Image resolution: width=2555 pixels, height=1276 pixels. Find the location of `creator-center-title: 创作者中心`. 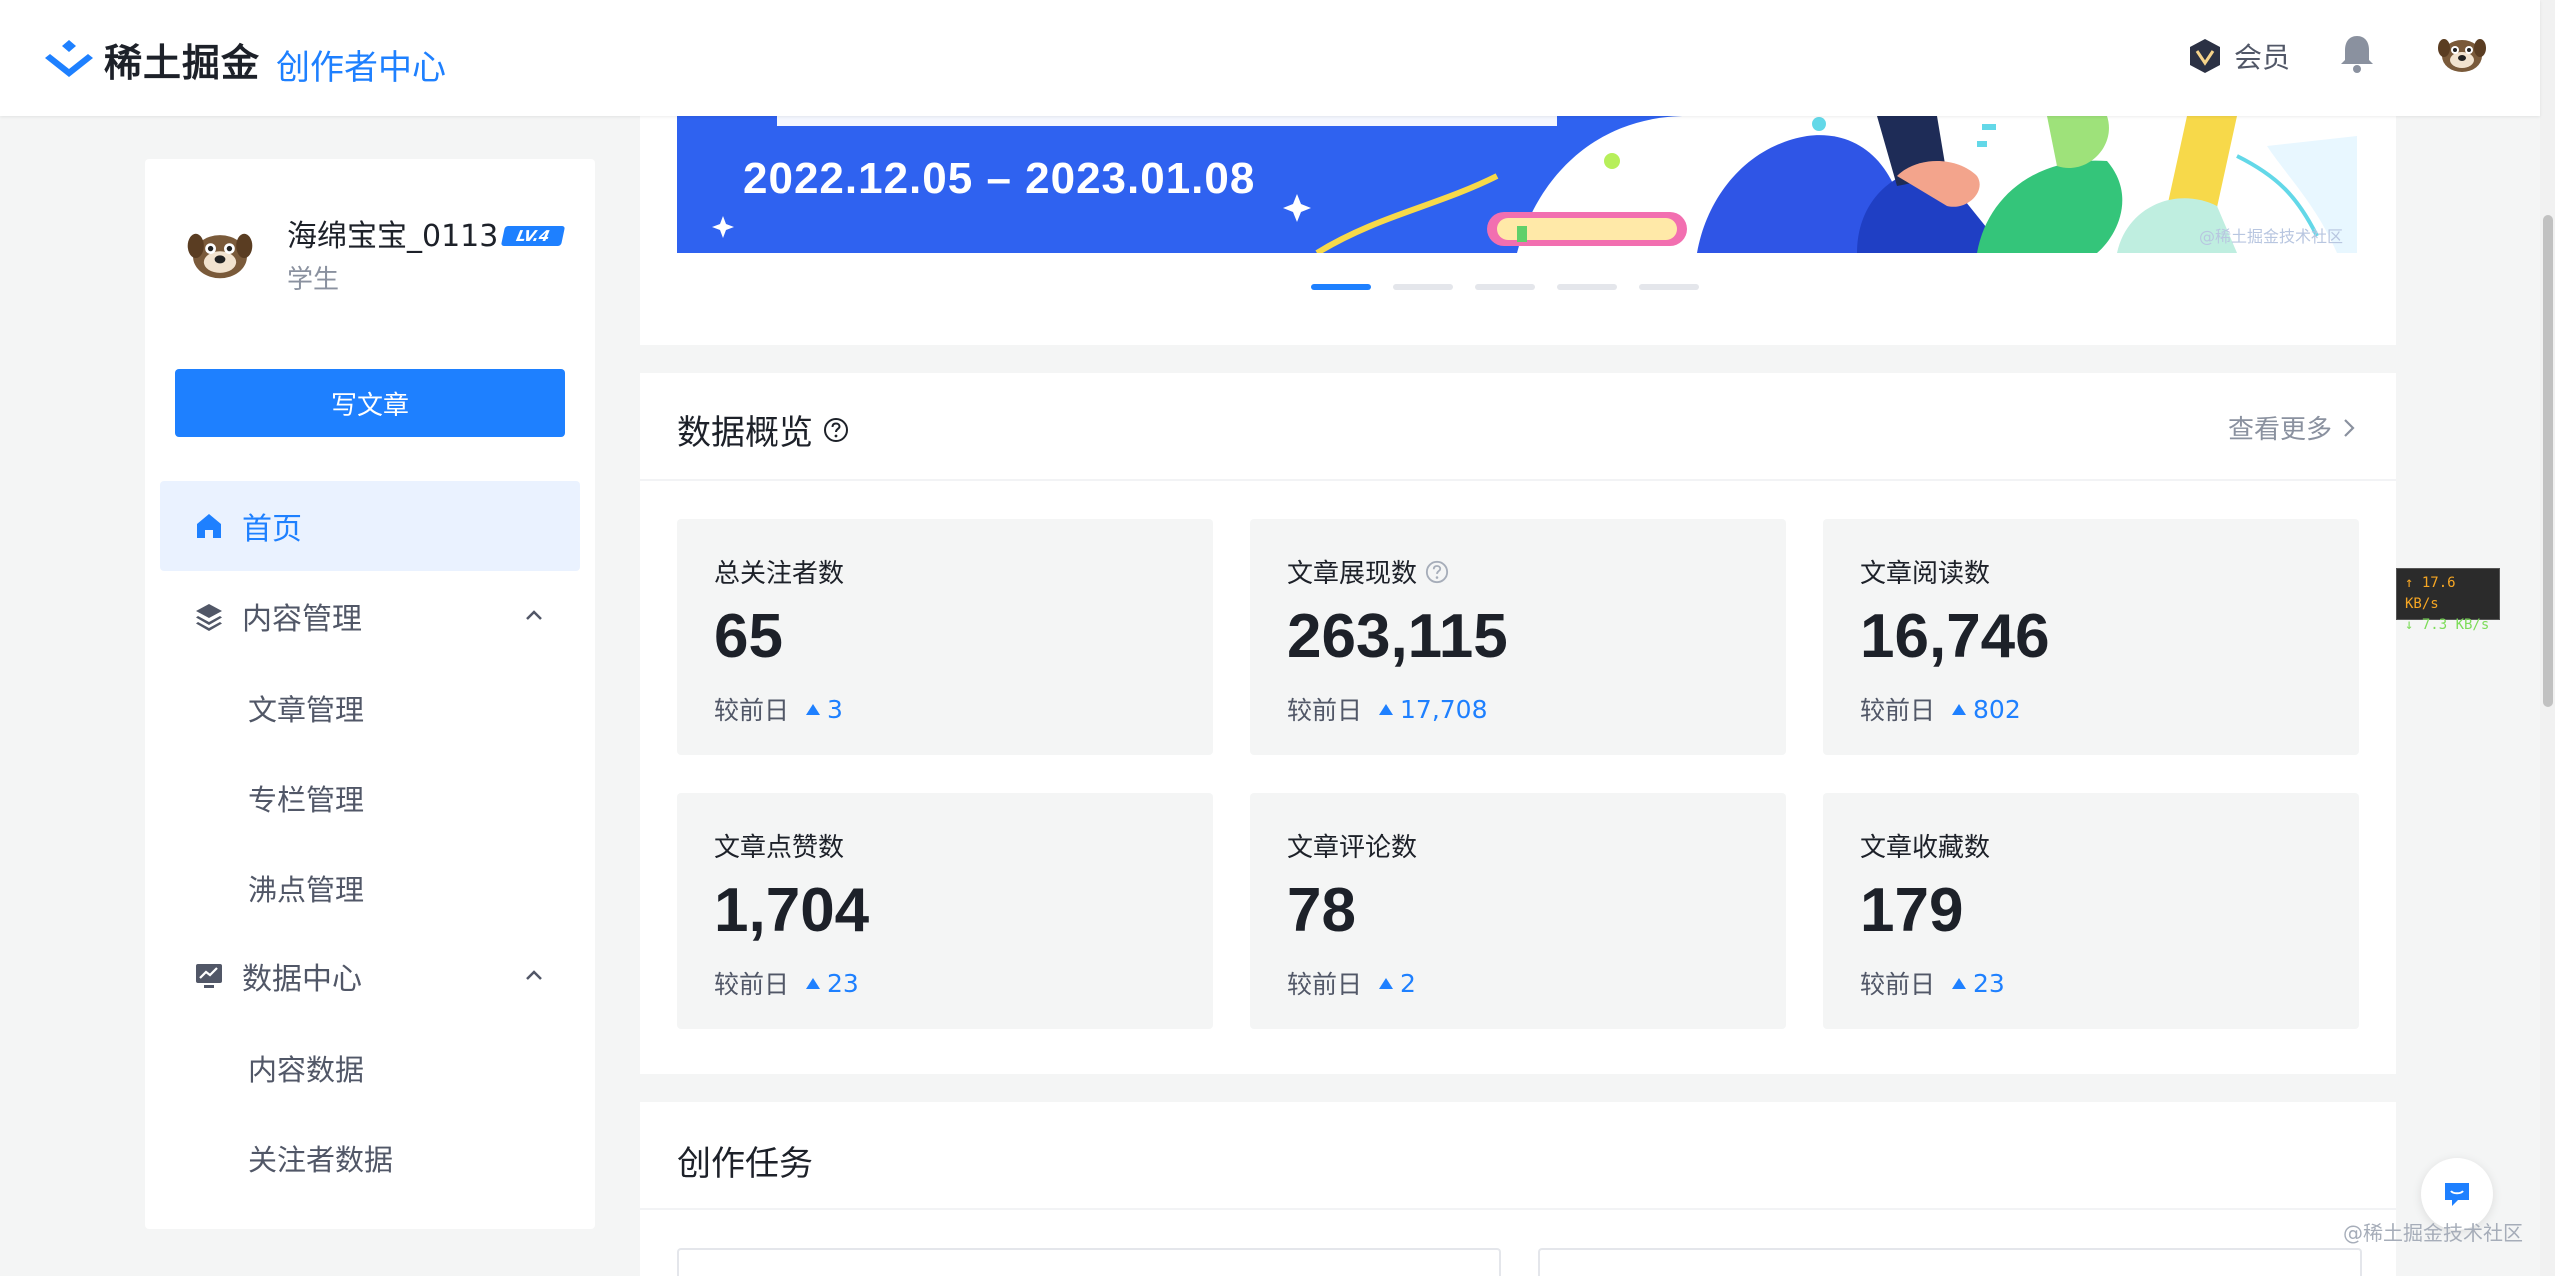

creator-center-title: 创作者中心 is located at coordinates (361, 64).